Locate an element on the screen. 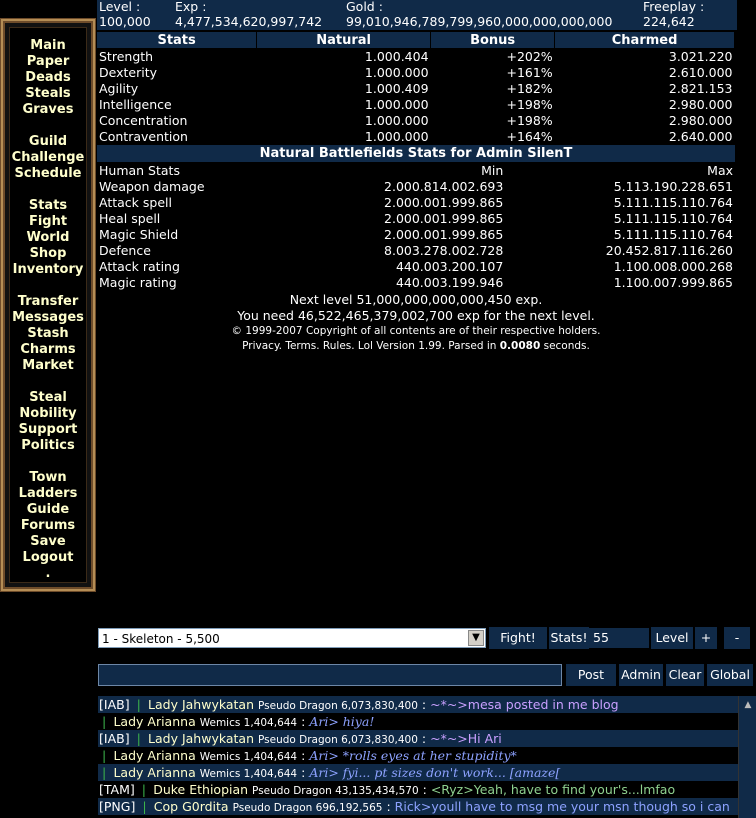 The width and height of the screenshot is (756, 818). level-minus-button: - is located at coordinates (737, 638).